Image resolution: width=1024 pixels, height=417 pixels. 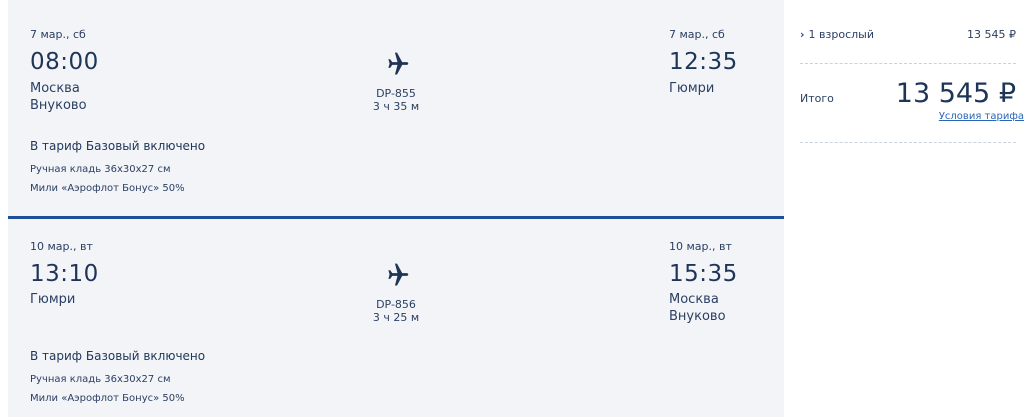 I want to click on passengers-toggle: › 1 взрослый, so click(x=837, y=34).